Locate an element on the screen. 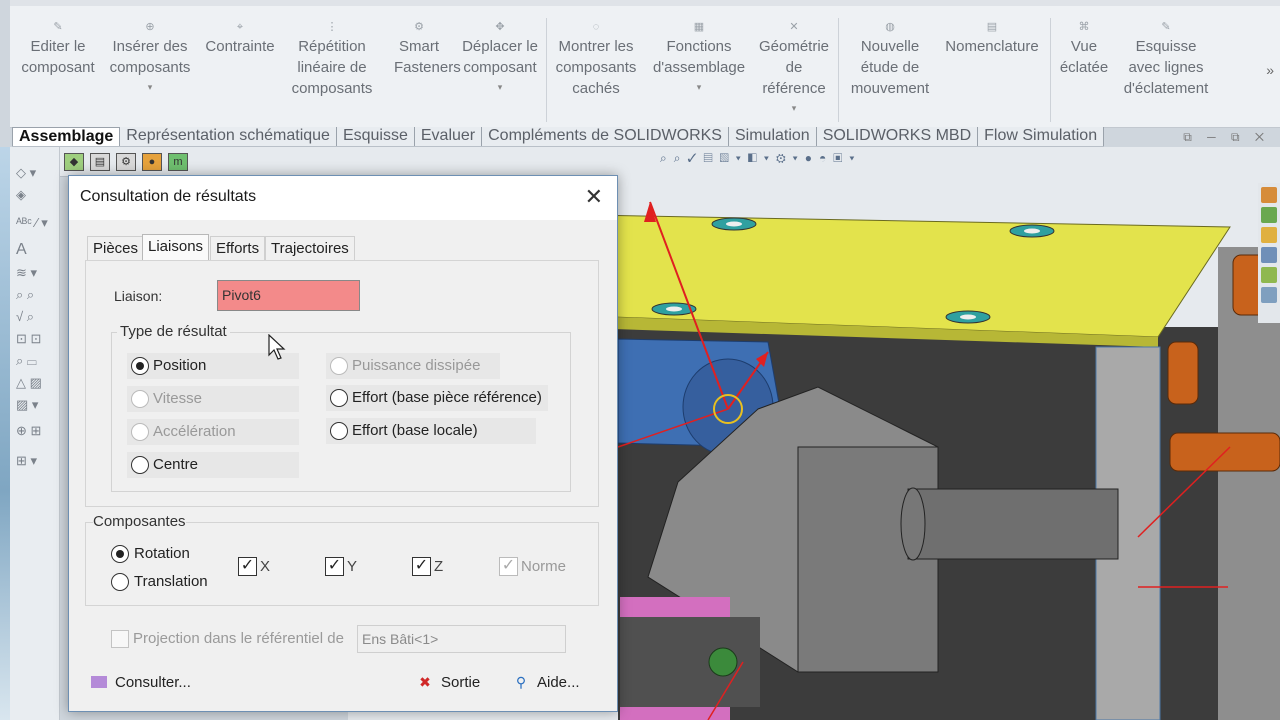 This screenshot has height=720, width=1280. radio-centre-label: Centre is located at coordinates (176, 464).